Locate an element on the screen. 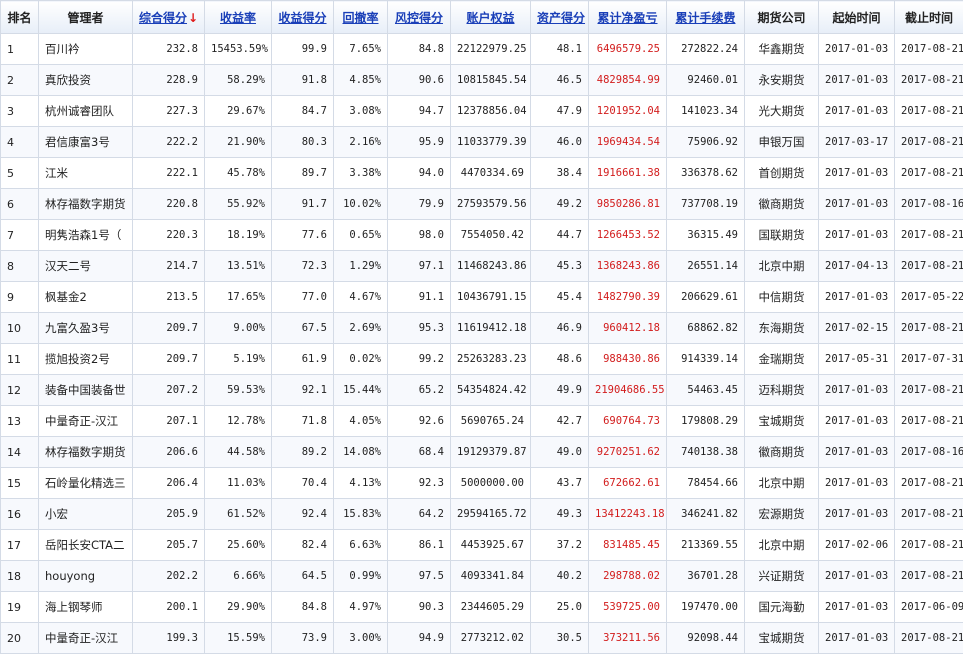 The image size is (963, 654). manager-cell: 江米 is located at coordinates (86, 173).